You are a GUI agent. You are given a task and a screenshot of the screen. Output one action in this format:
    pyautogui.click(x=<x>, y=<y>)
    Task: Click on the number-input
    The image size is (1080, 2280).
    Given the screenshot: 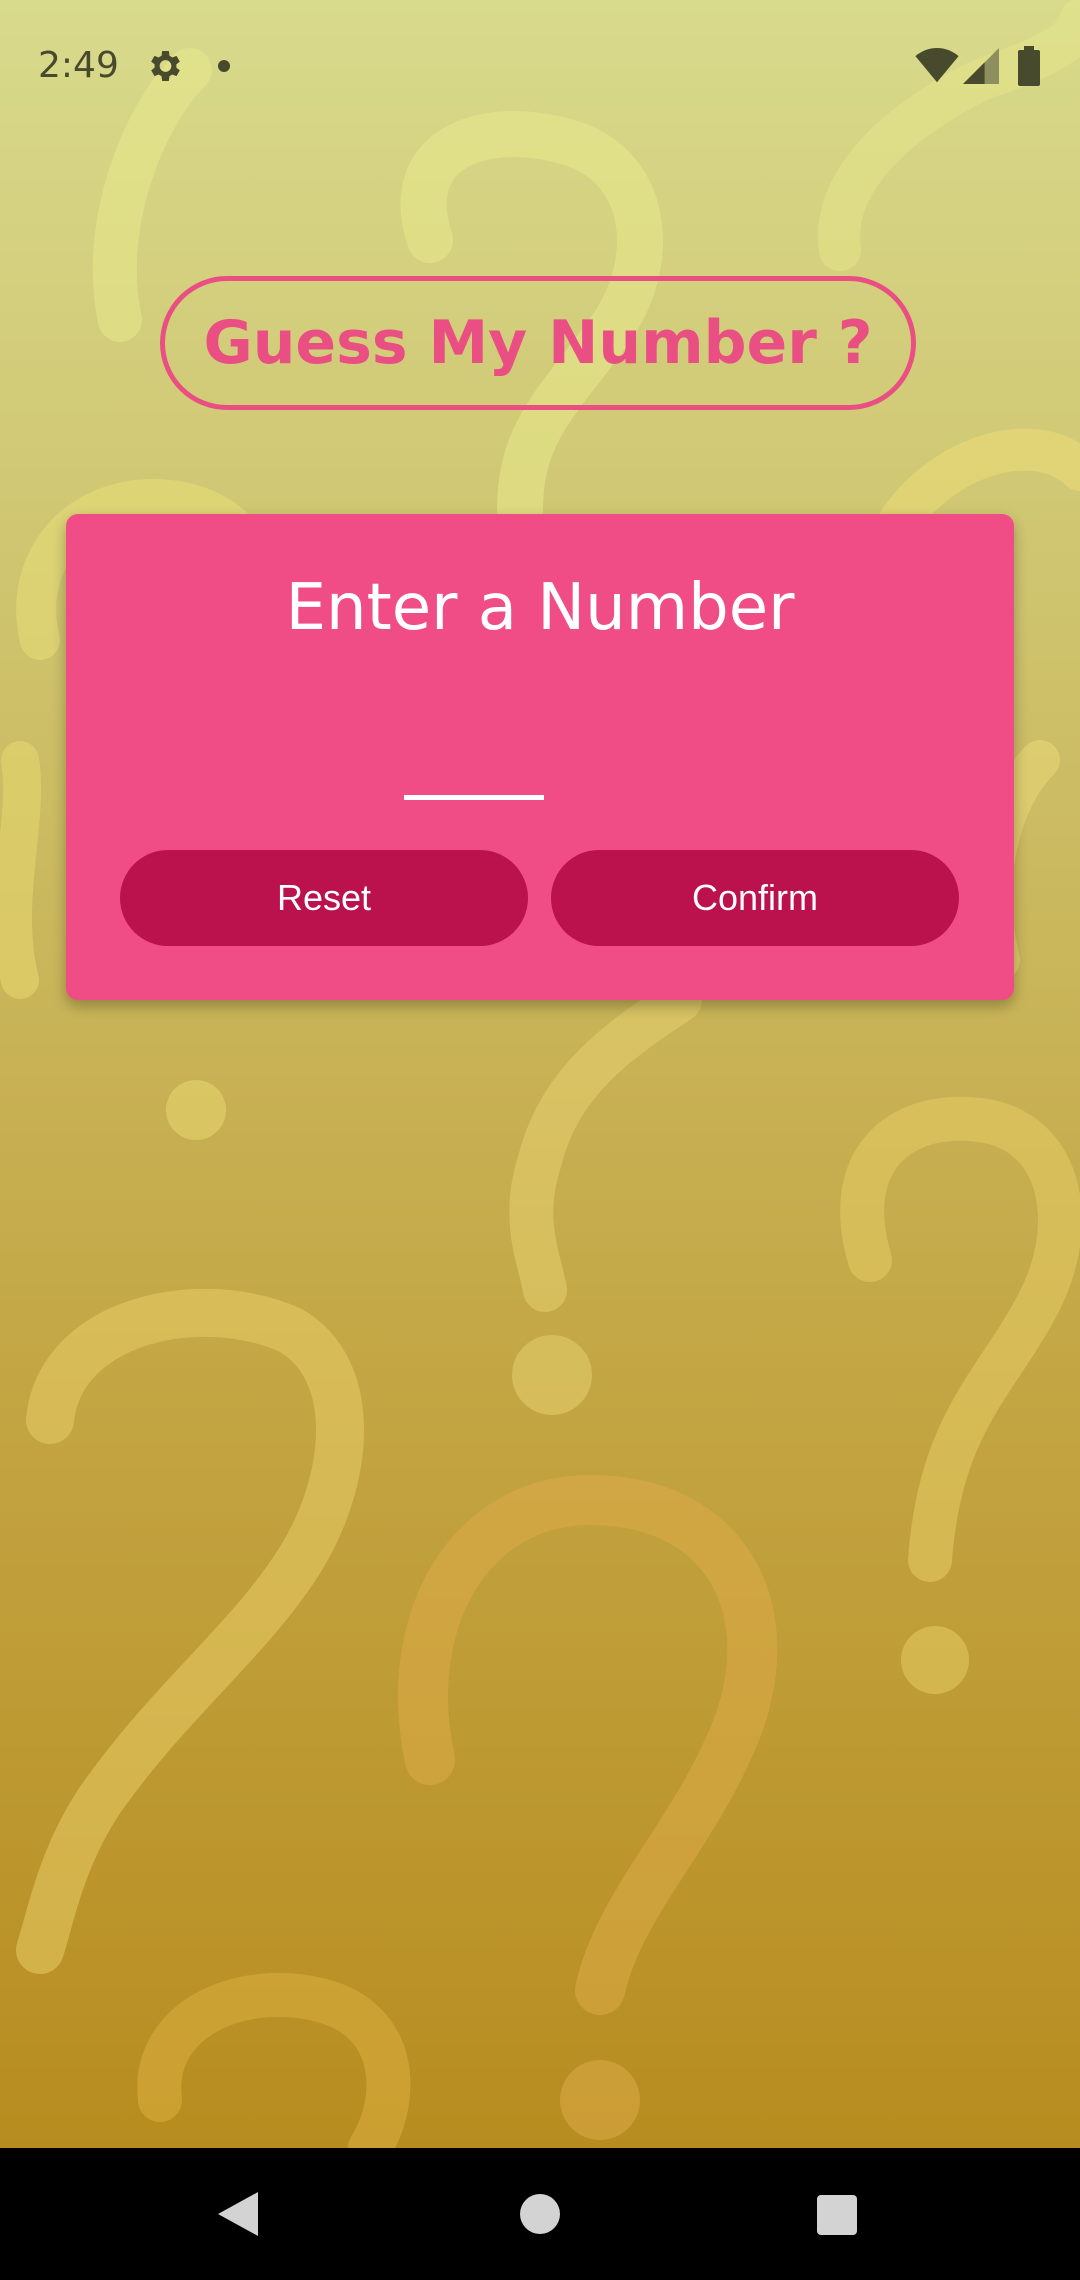 What is the action you would take?
    pyautogui.click(x=474, y=750)
    